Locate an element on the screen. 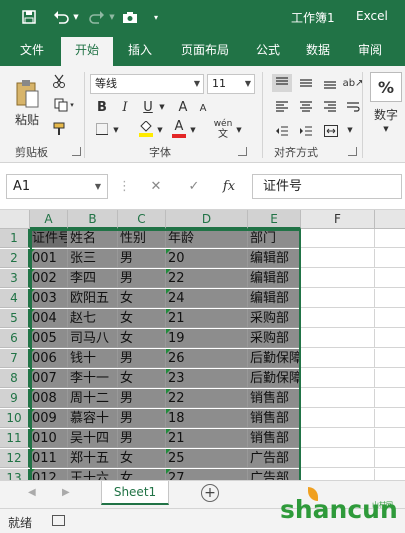 This screenshot has height=533, width=405. column-header-b: B is located at coordinates (93, 219).